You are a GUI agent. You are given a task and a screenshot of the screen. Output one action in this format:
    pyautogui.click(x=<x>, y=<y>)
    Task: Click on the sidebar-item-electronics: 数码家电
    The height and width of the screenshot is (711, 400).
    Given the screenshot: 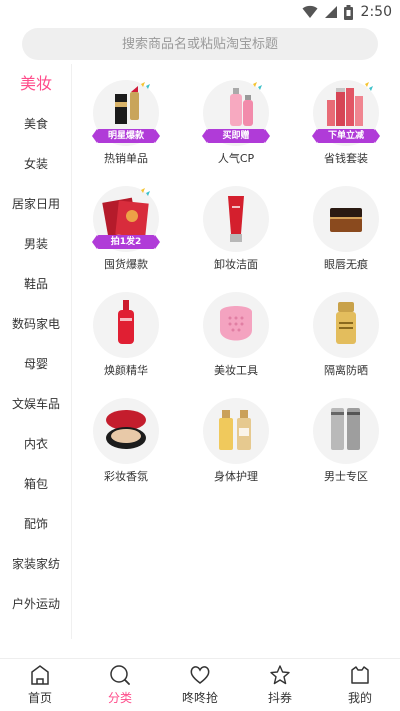 What is the action you would take?
    pyautogui.click(x=36, y=324)
    